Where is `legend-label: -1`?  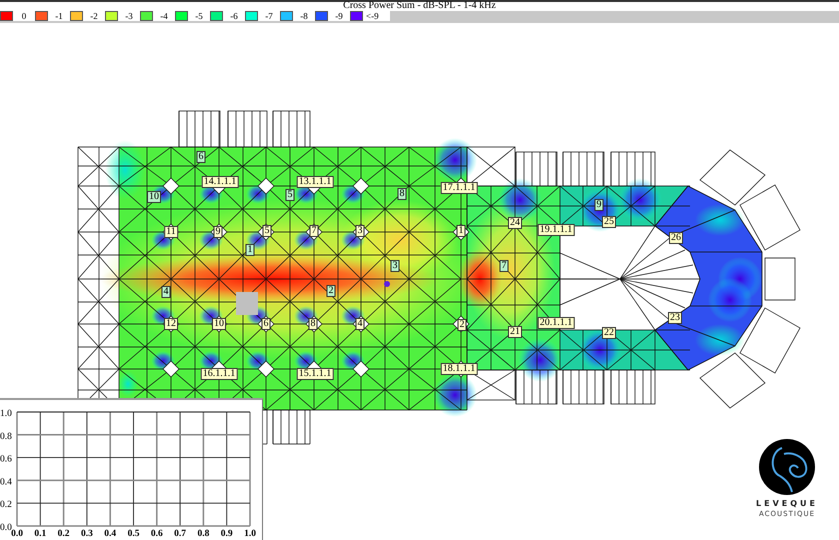 legend-label: -1 is located at coordinates (59, 16).